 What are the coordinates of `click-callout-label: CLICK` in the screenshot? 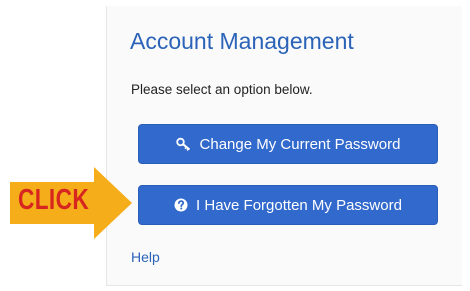 It's located at (54, 200).